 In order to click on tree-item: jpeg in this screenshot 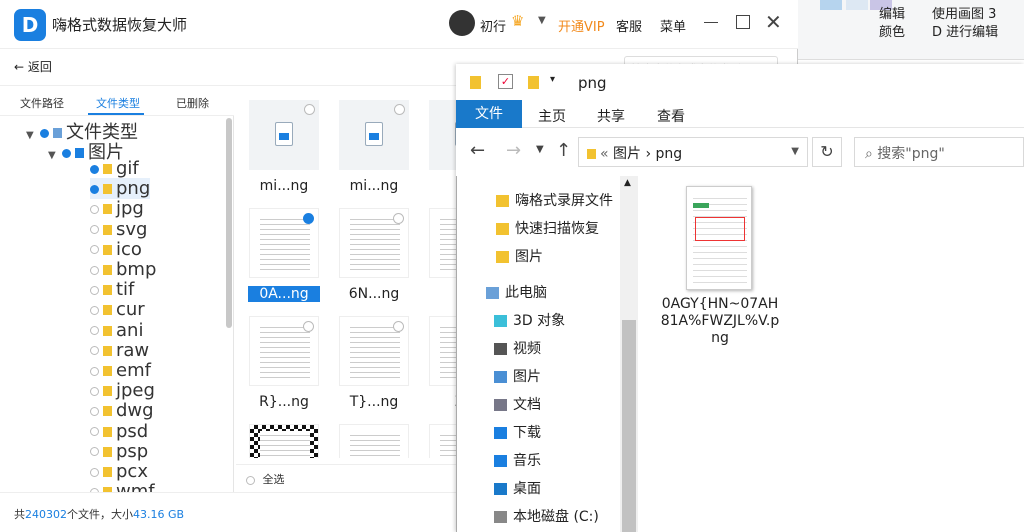, I will do `click(122, 390)`.